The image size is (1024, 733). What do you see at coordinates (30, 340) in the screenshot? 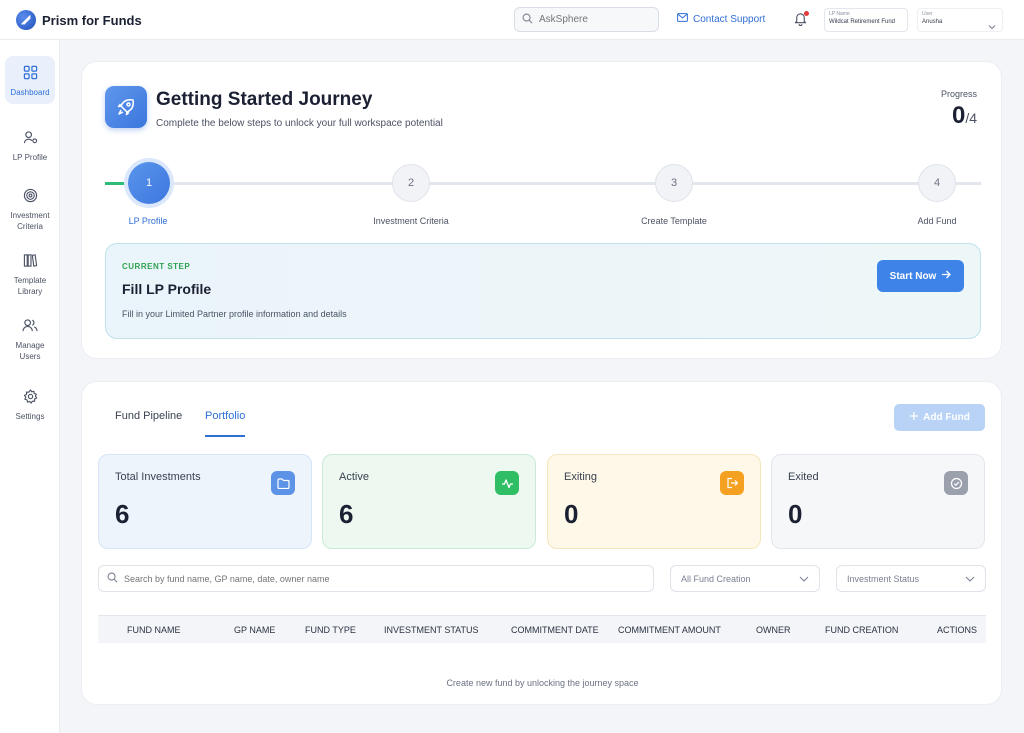
I see `sidebar-item-manage-users: Manage Users` at bounding box center [30, 340].